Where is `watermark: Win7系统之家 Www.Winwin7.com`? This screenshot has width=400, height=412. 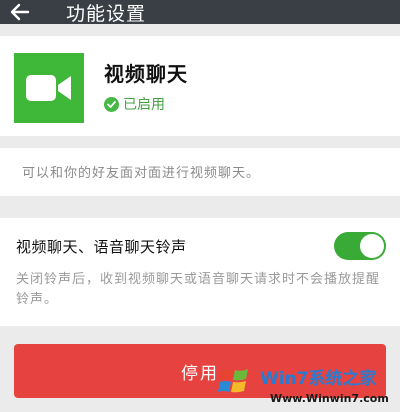
watermark: Win7系统之家 Www.Winwin7.com is located at coordinates (308, 386).